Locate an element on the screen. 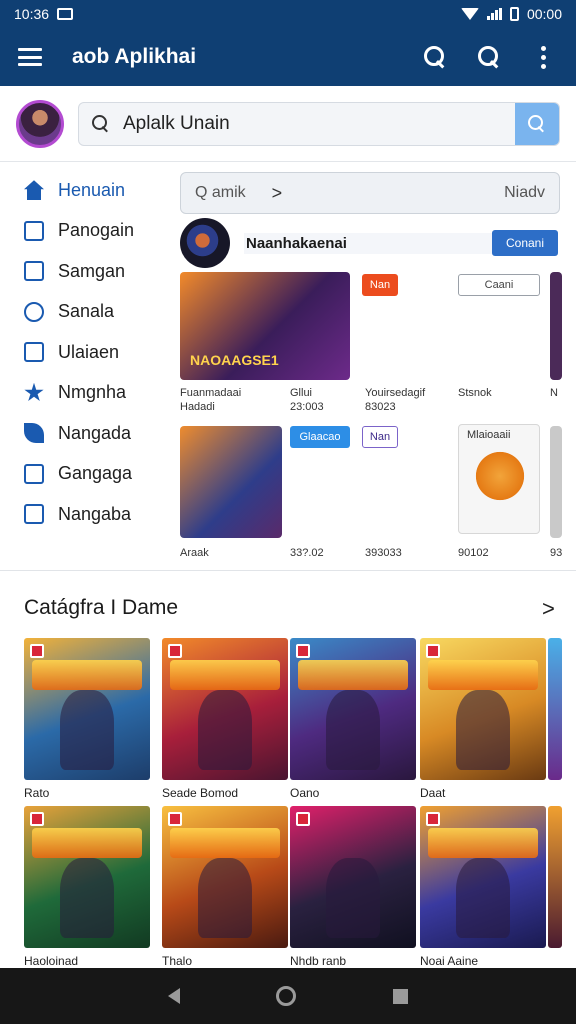  game-name: Noai Aaine is located at coordinates (449, 961).